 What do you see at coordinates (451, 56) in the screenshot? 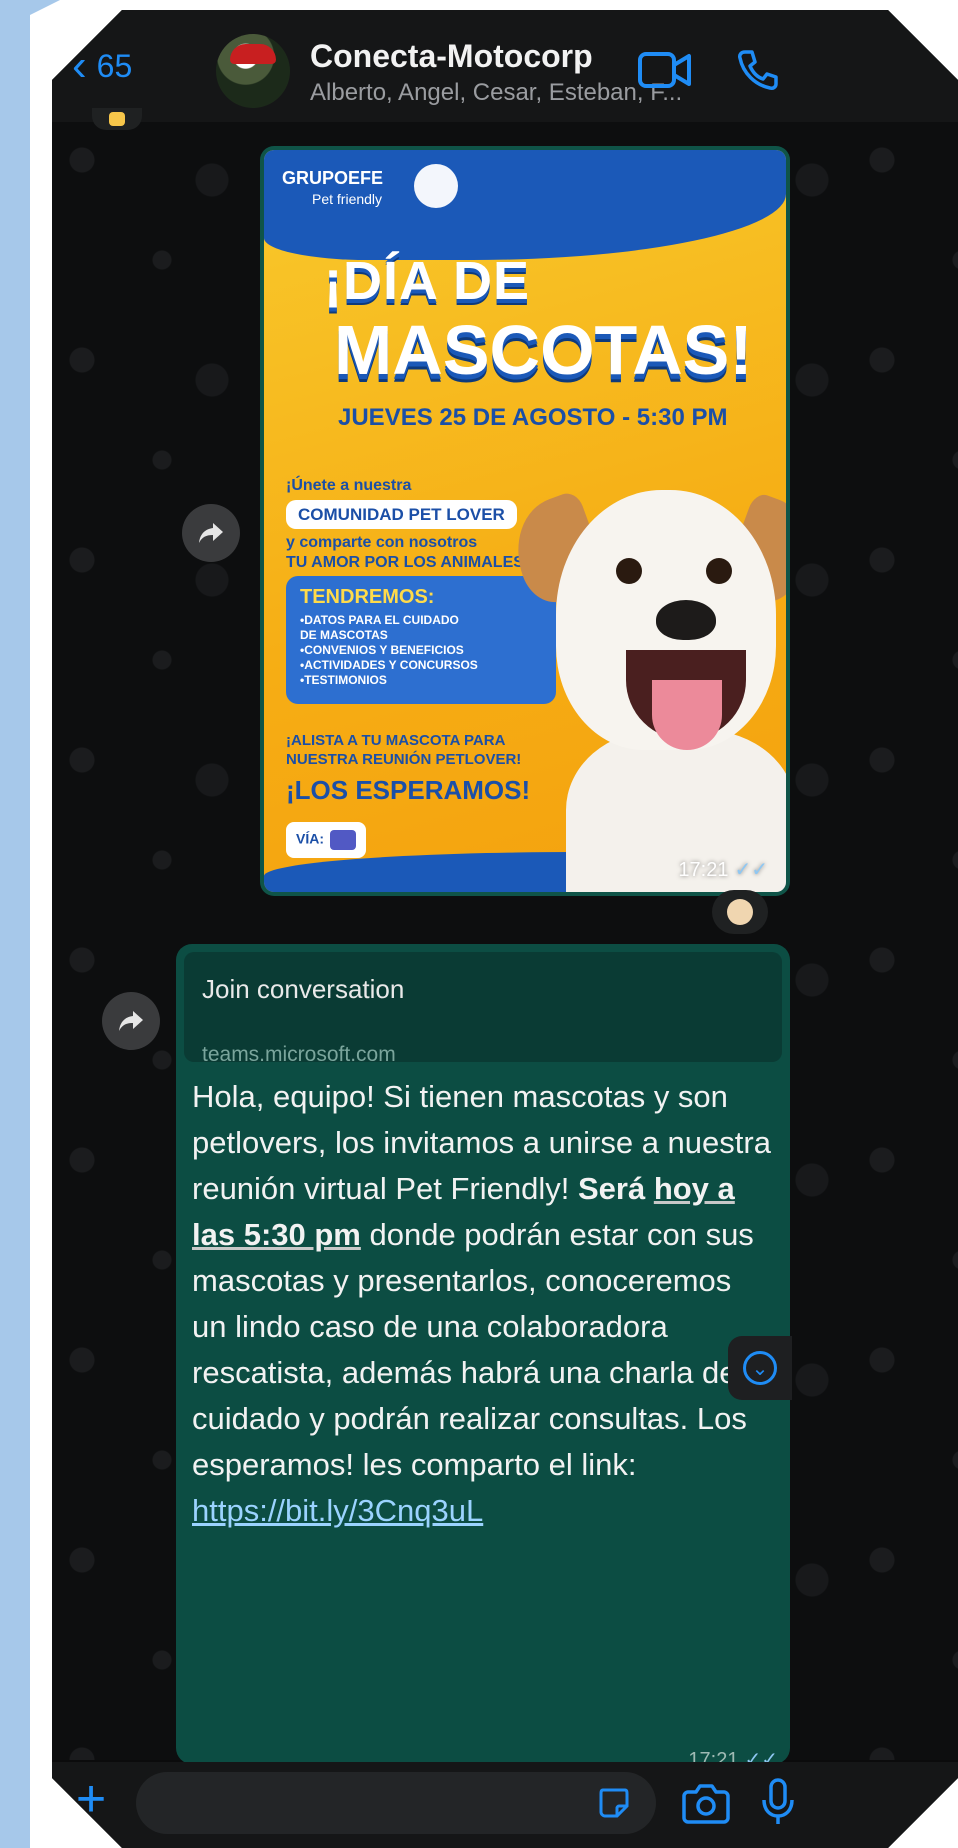
I see `chat-title: Conecta-Motocorp` at bounding box center [451, 56].